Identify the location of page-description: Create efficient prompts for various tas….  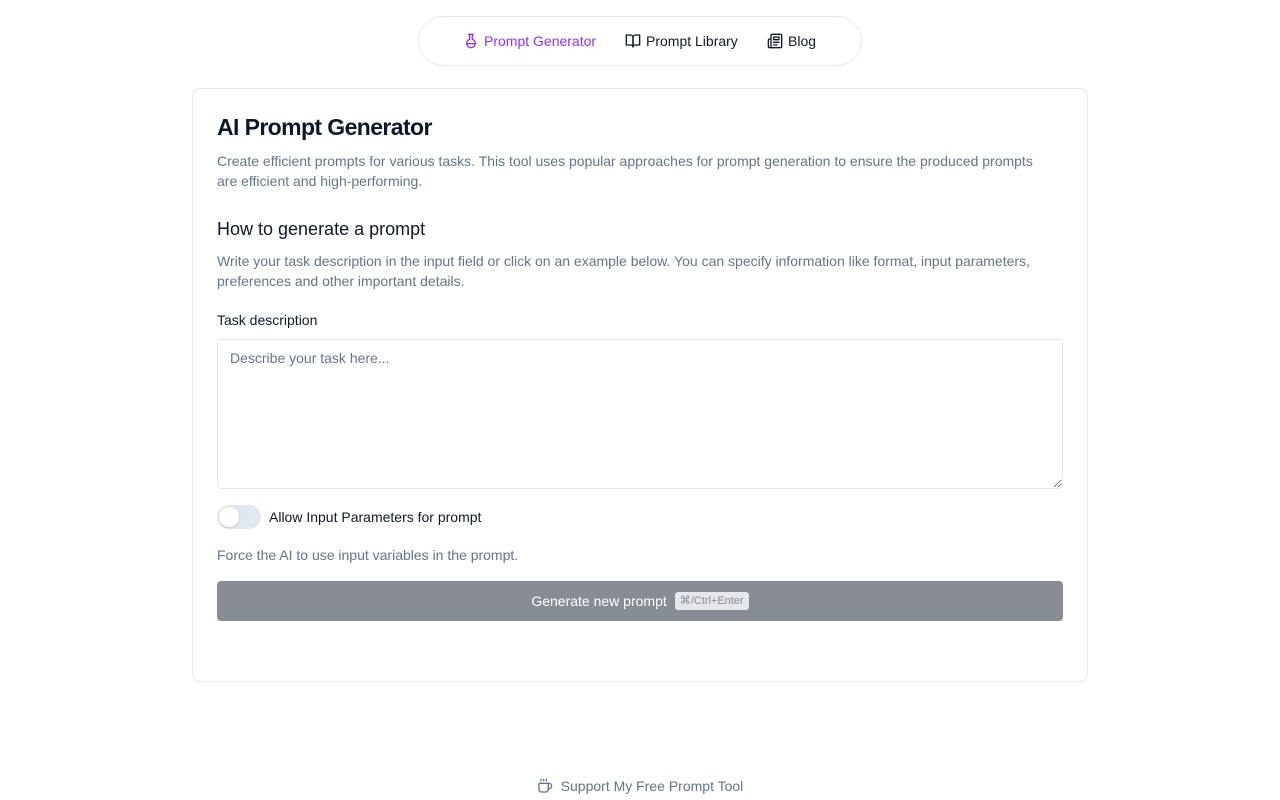
(625, 171).